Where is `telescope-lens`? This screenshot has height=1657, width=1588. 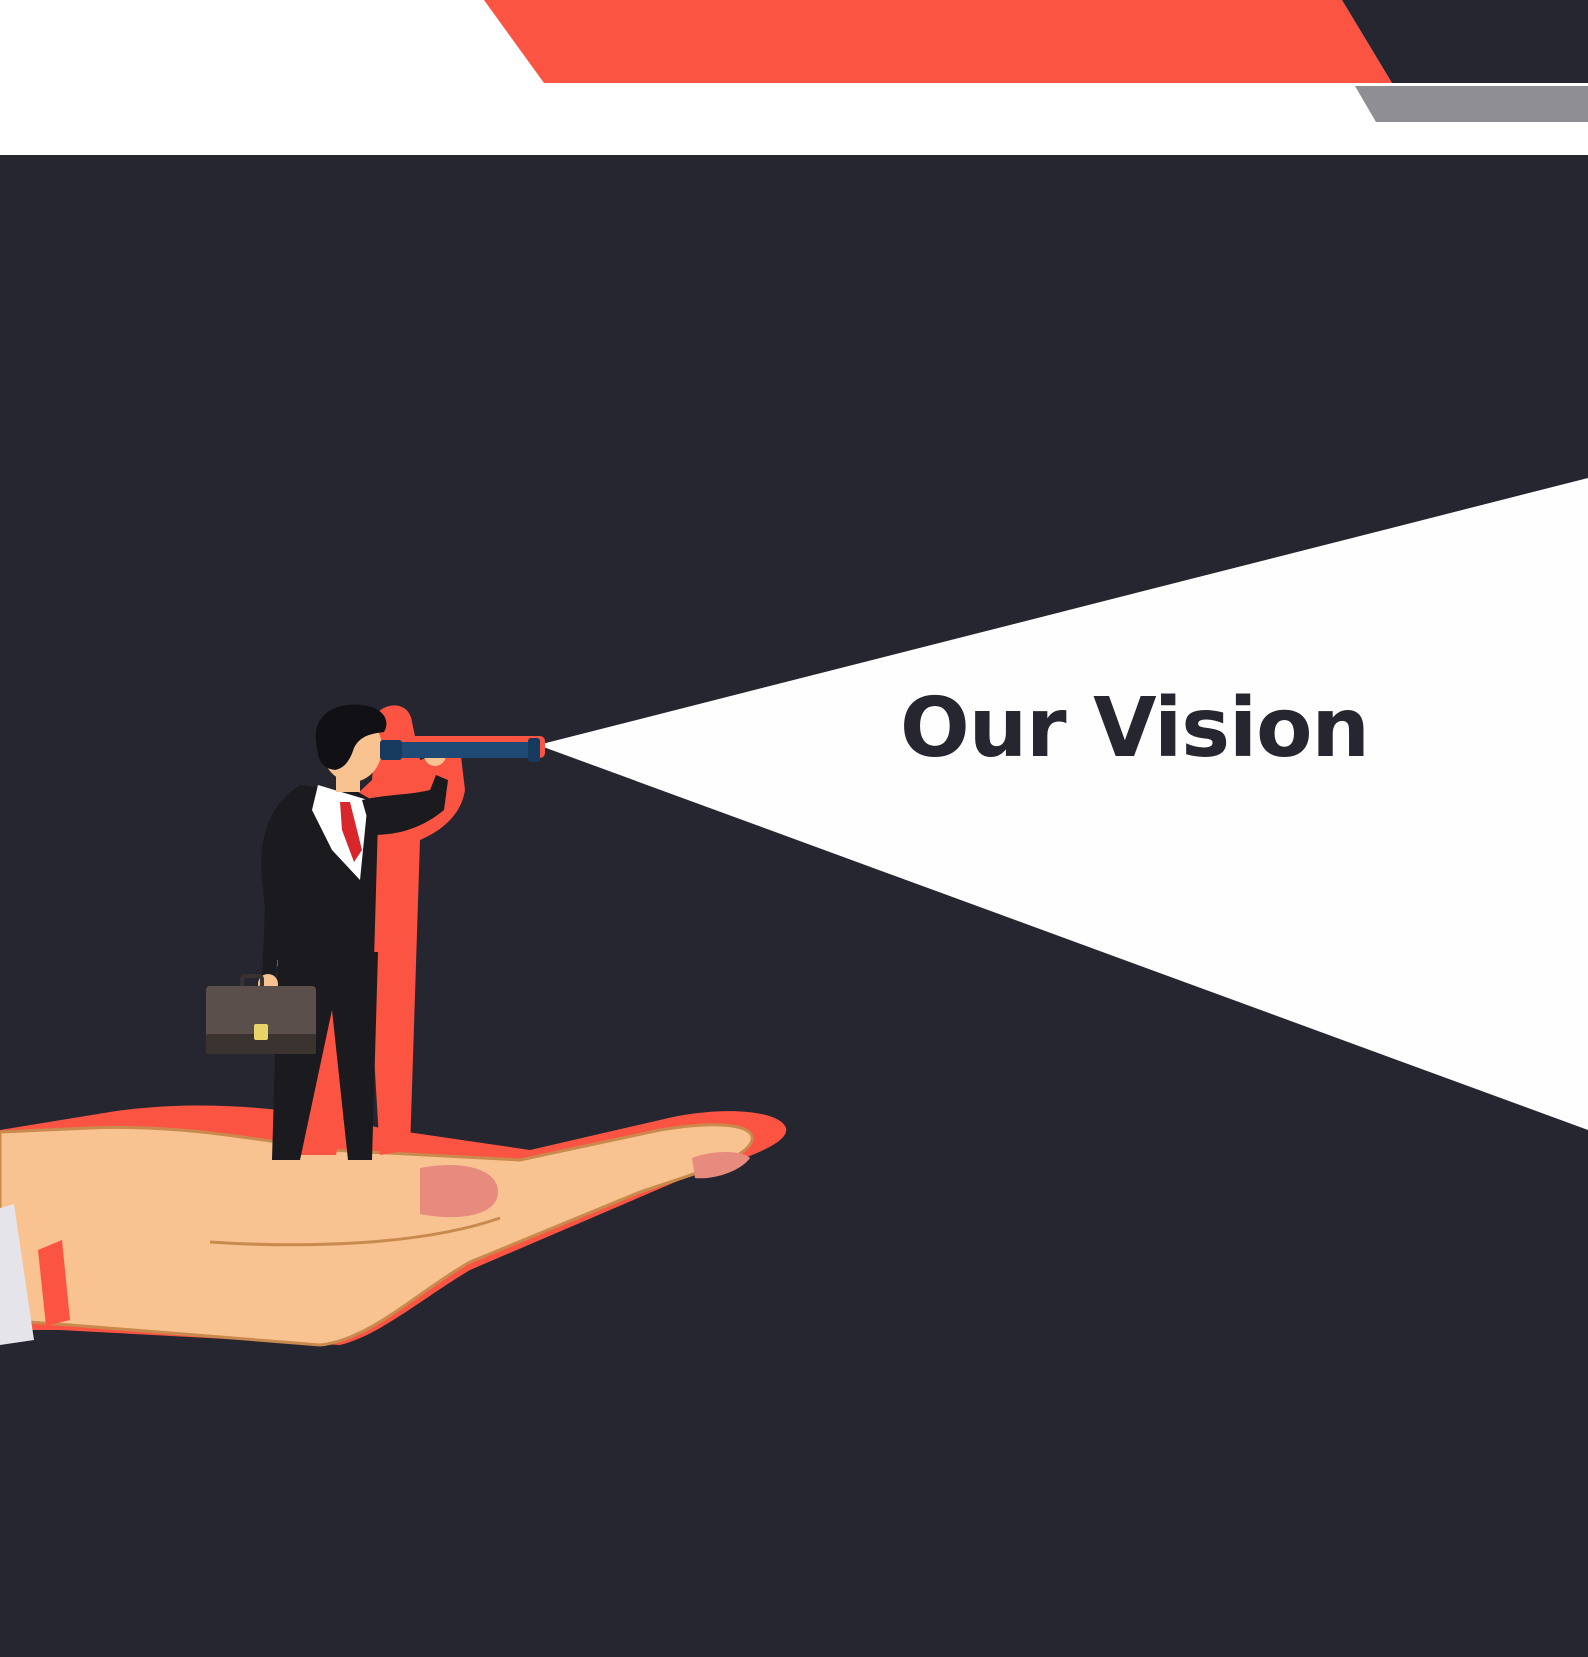
telescope-lens is located at coordinates (534, 750).